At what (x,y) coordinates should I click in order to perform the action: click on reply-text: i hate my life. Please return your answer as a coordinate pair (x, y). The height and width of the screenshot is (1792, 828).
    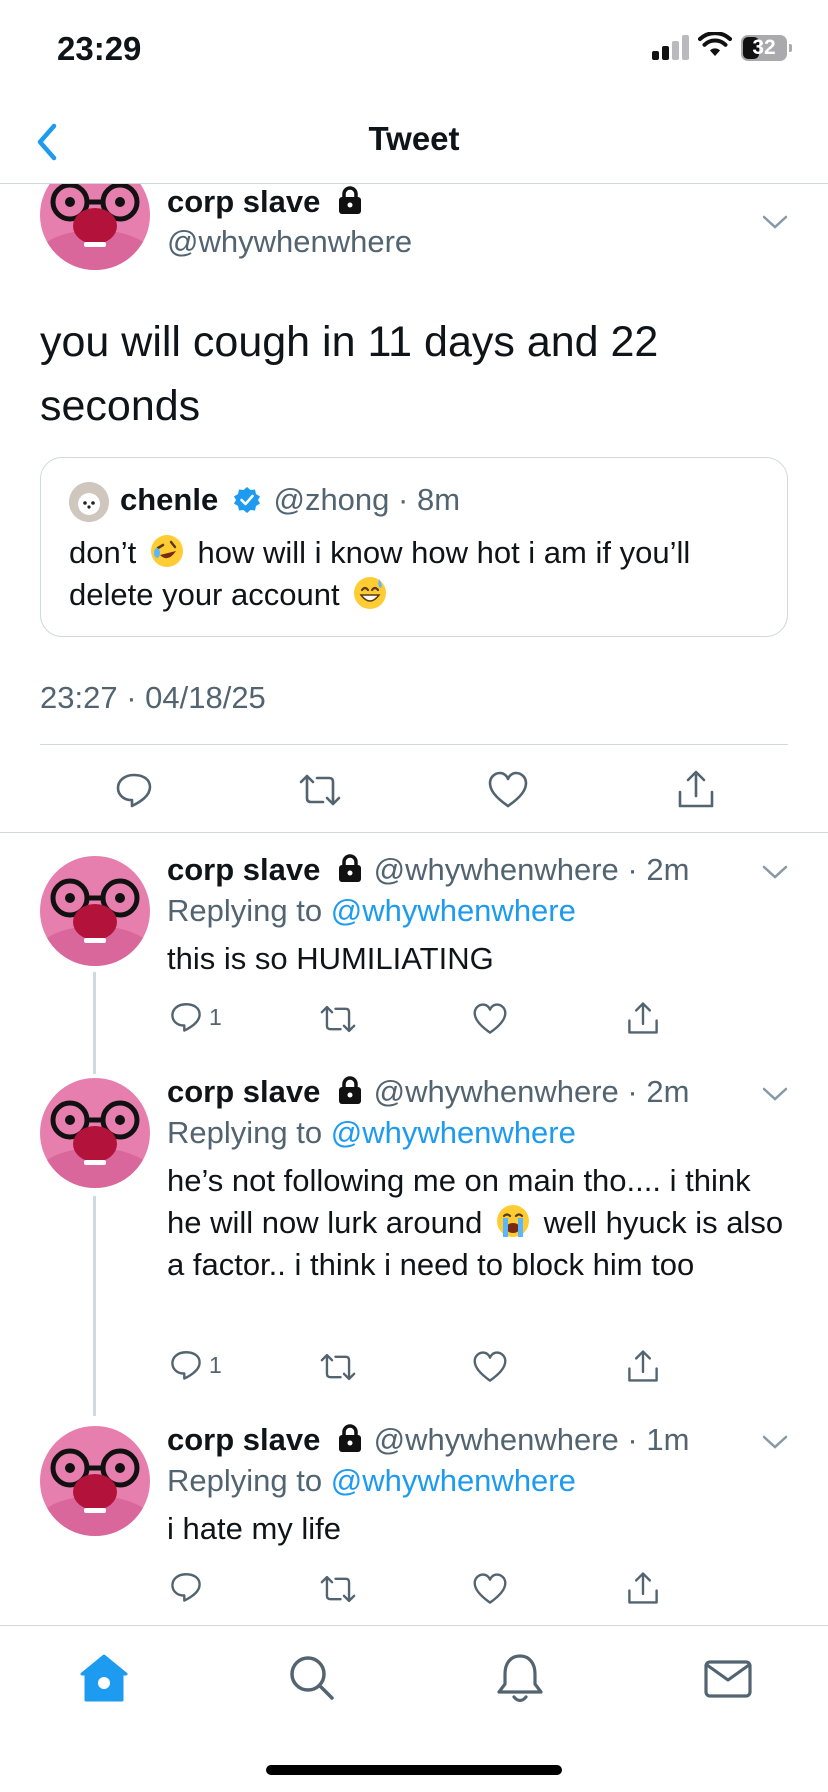
    Looking at the image, I should click on (254, 1528).